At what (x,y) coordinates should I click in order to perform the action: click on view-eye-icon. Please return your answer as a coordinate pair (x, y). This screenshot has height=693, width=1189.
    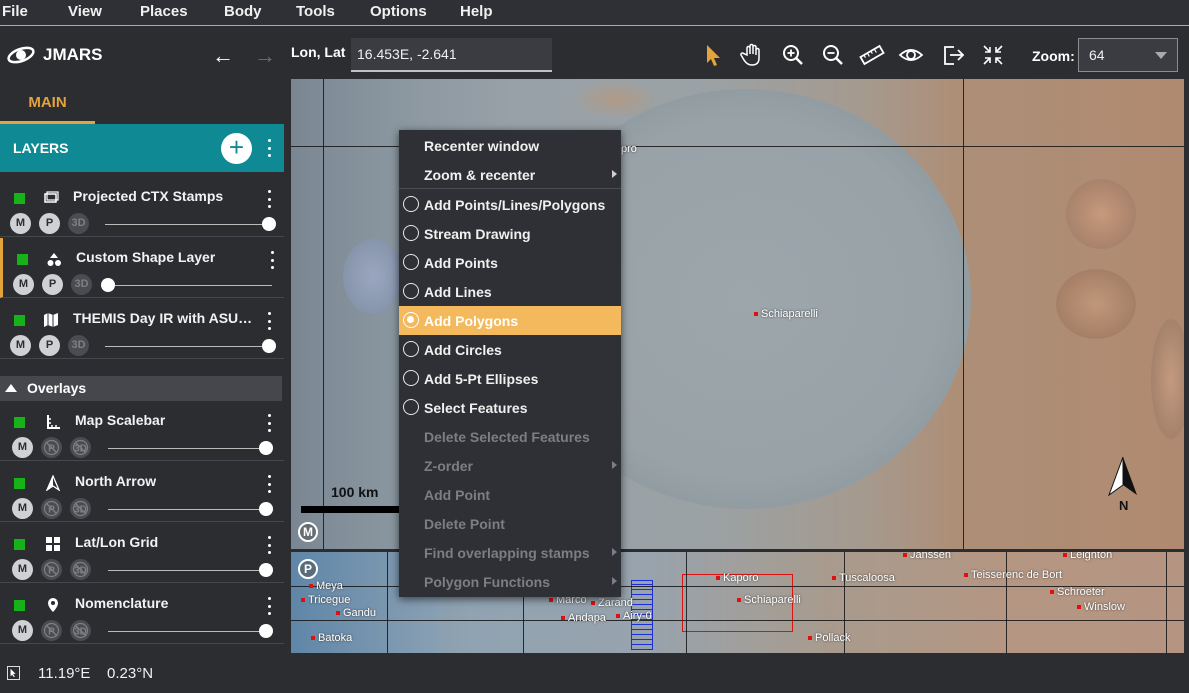
    Looking at the image, I should click on (911, 55).